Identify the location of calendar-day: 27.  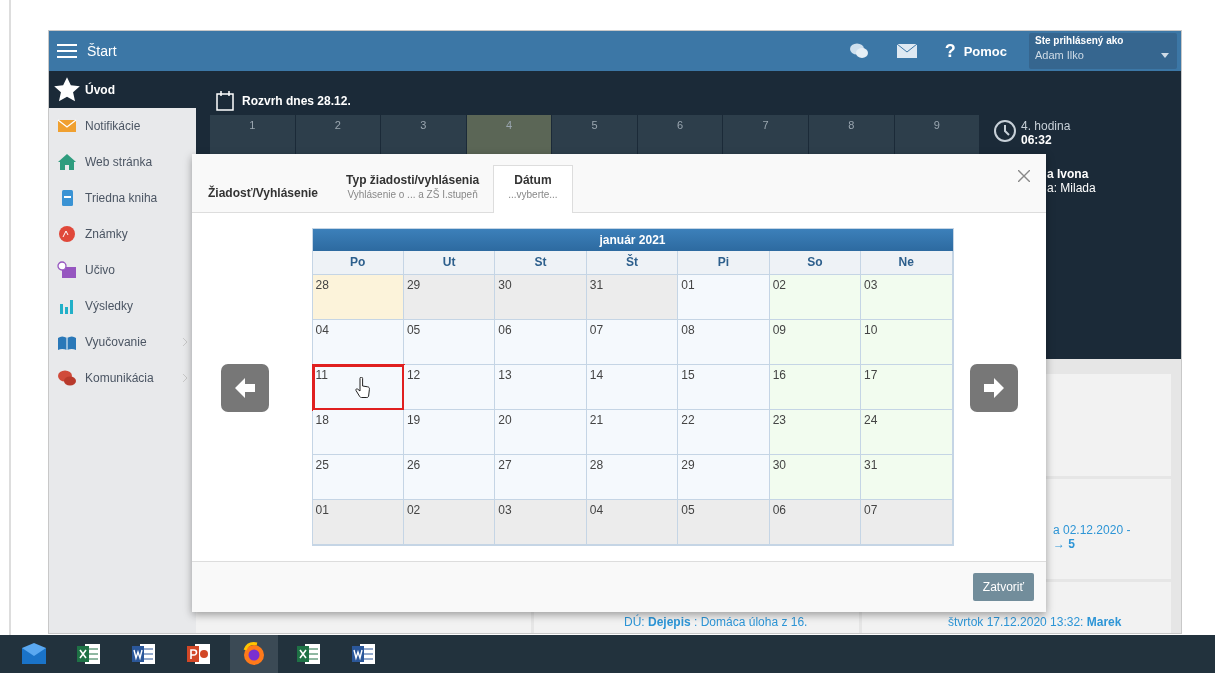
(541, 477).